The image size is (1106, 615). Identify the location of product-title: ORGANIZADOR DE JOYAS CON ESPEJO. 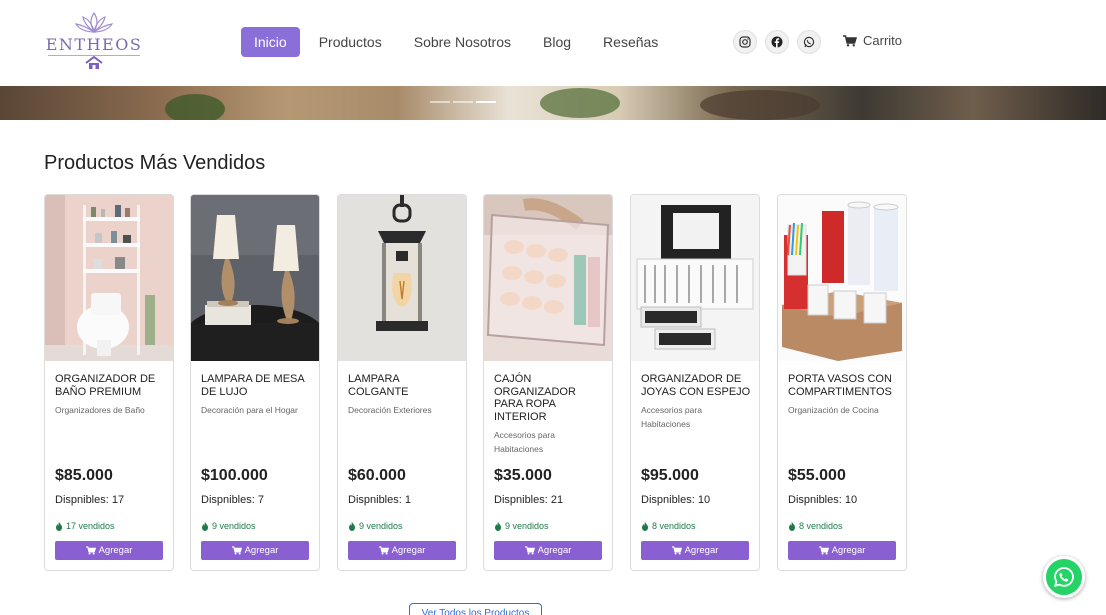
(697, 385).